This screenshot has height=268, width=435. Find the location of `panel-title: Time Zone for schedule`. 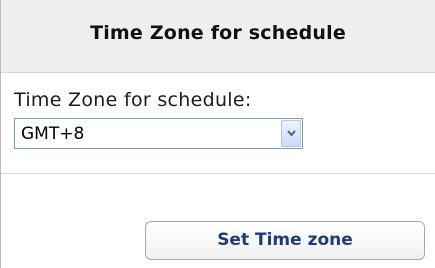

panel-title: Time Zone for schedule is located at coordinates (218, 33).